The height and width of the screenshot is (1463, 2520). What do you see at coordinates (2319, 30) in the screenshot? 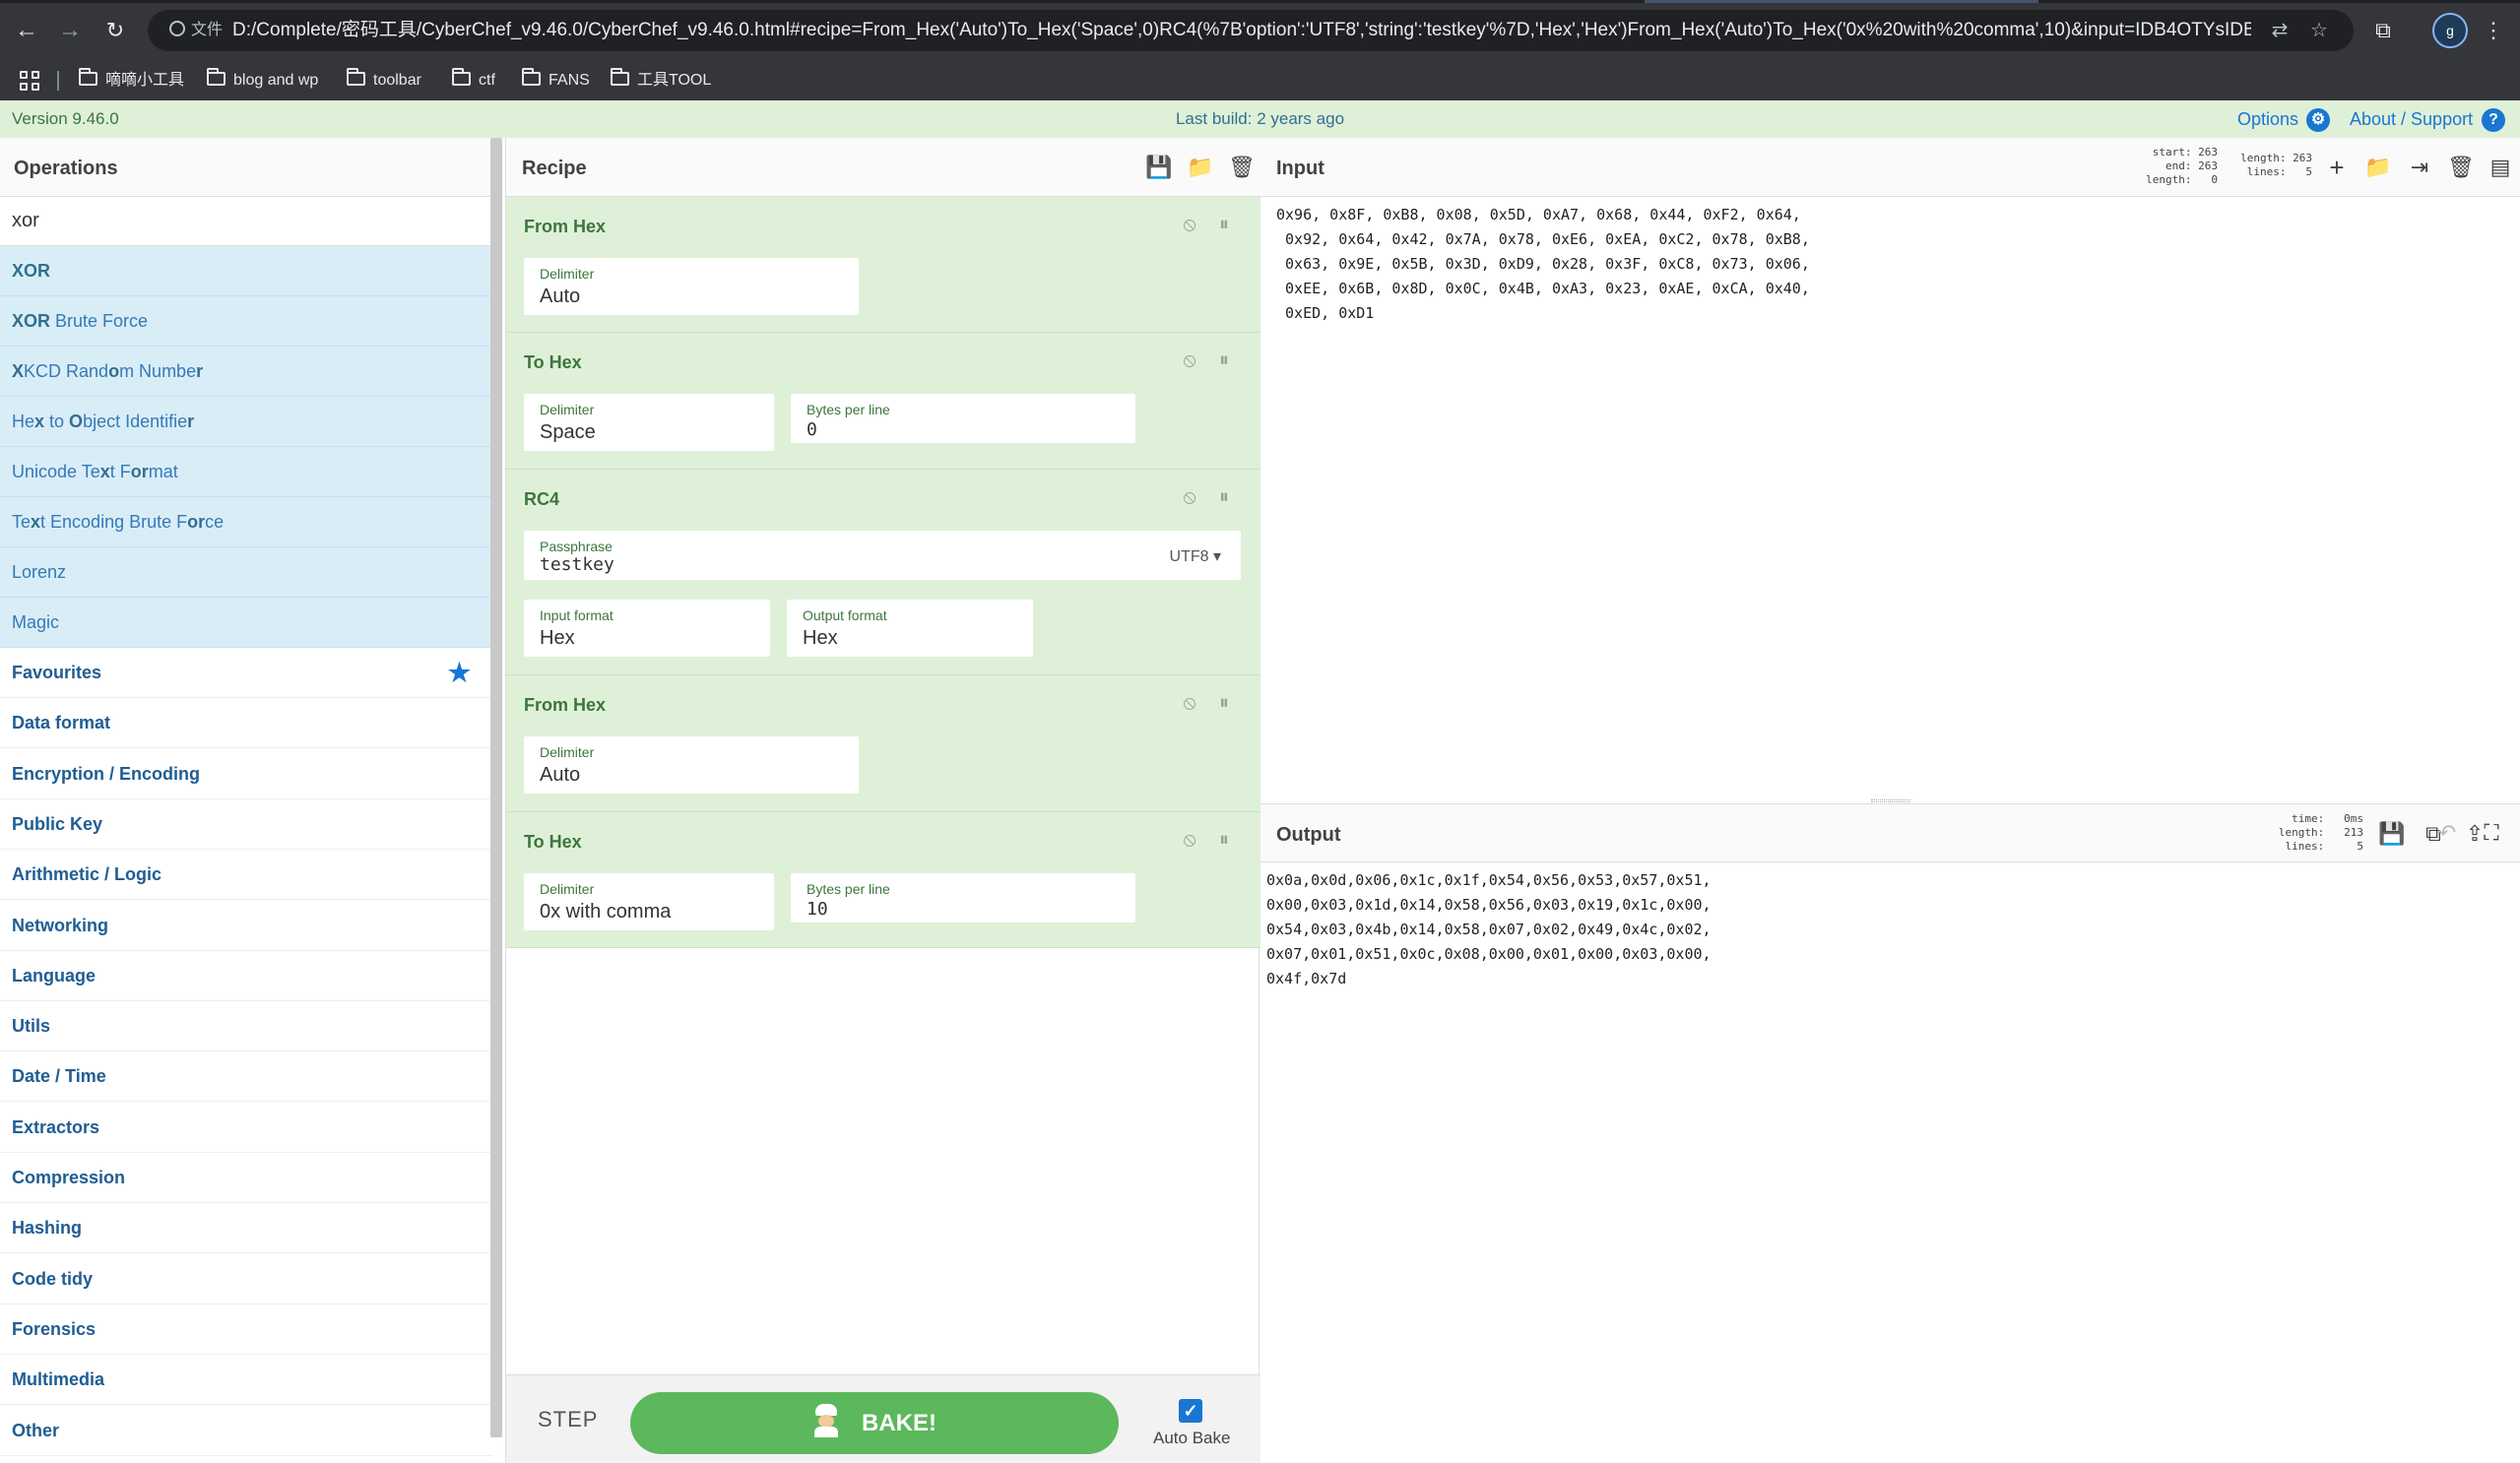
I see `bookmark-star-icon: ☆` at bounding box center [2319, 30].